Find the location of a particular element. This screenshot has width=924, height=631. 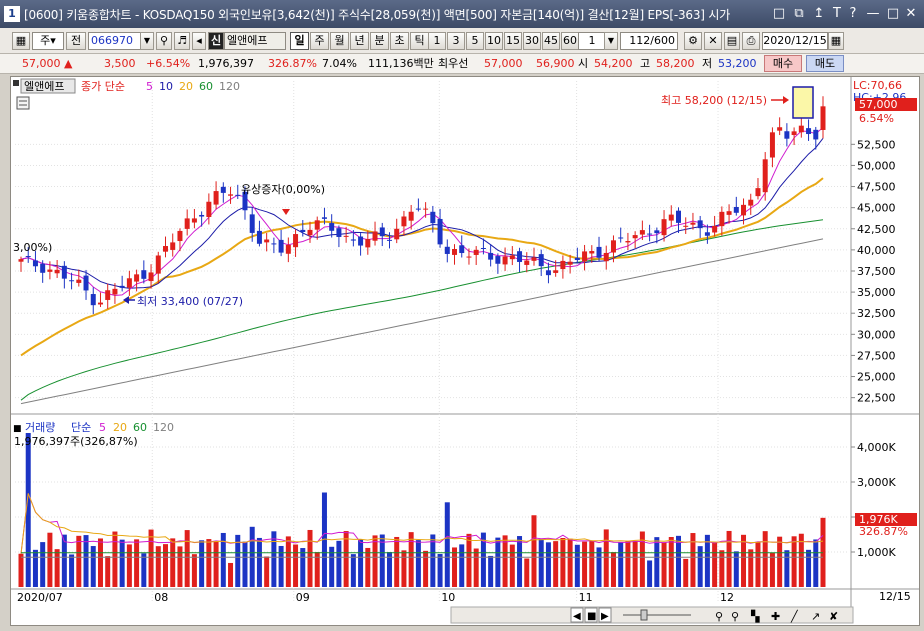

selection-box is located at coordinates (803, 102).